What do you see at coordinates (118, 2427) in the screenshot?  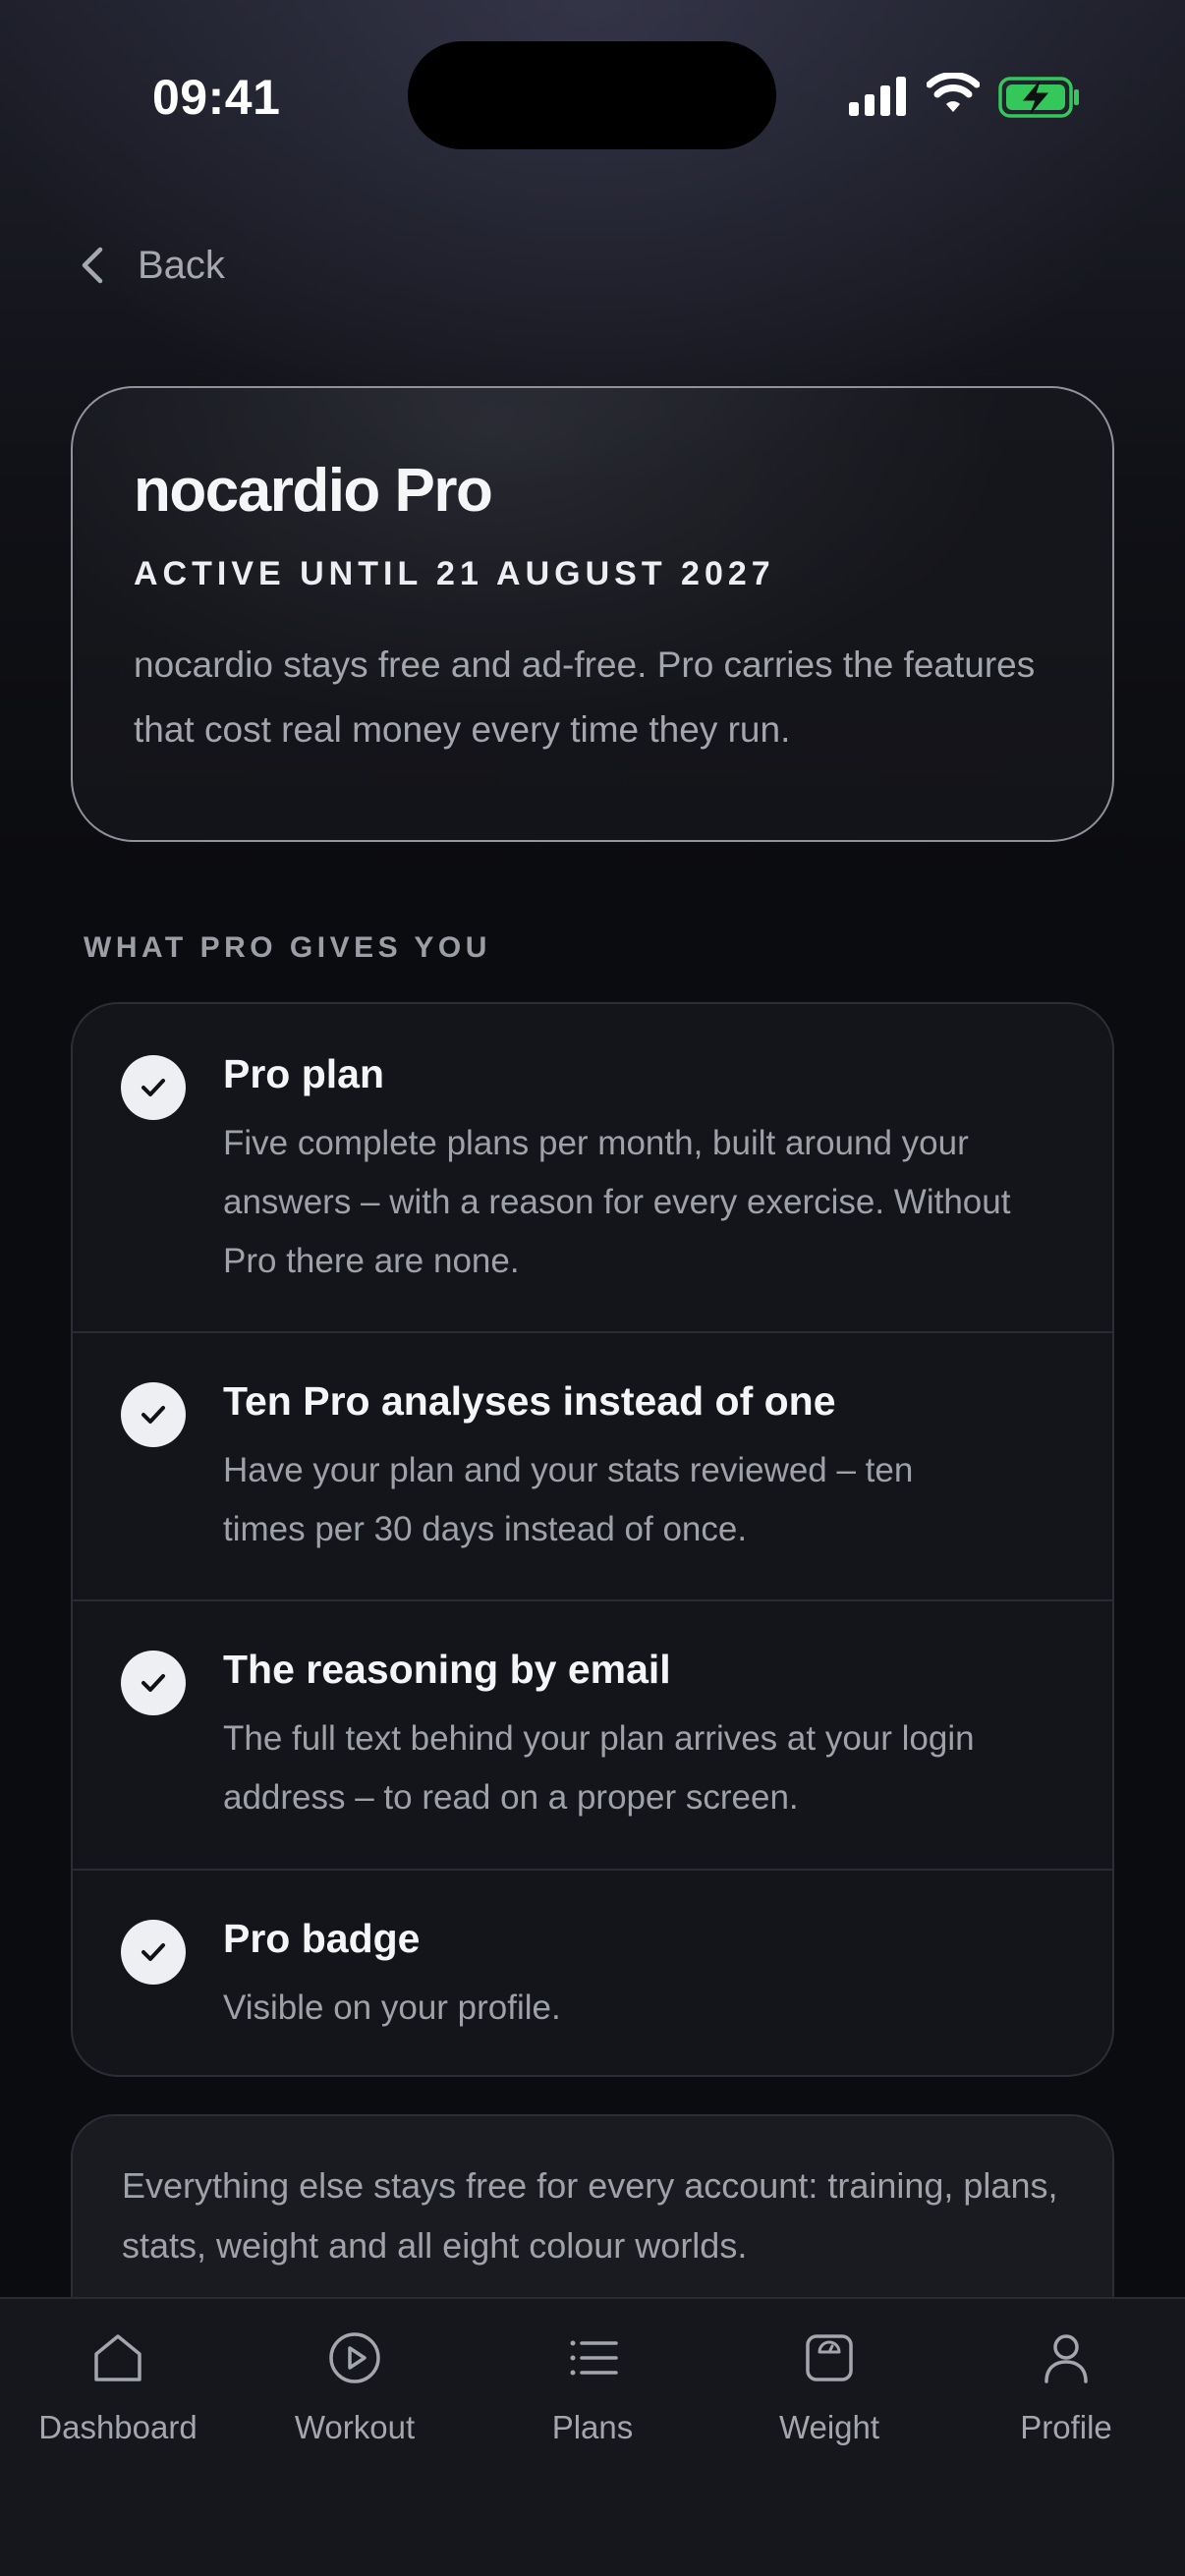 I see `tab-label: Dashboard` at bounding box center [118, 2427].